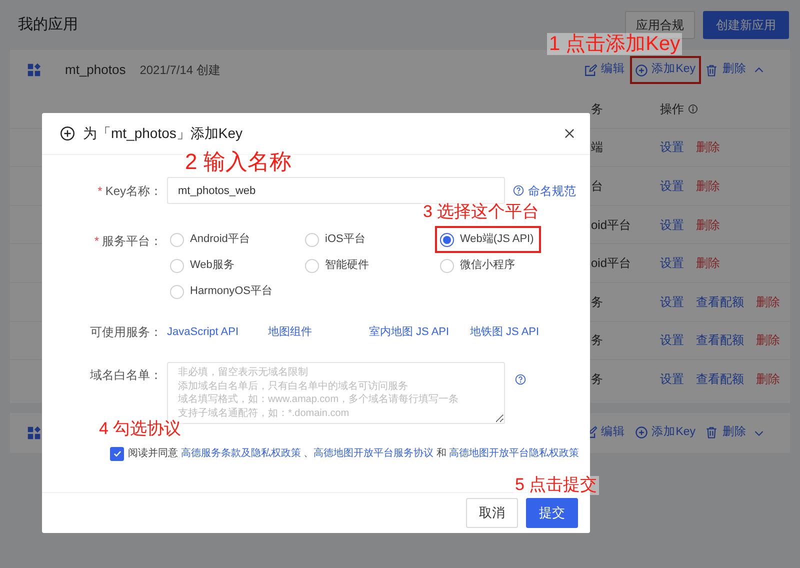  I want to click on radio-option: iOS平台, so click(336, 239).